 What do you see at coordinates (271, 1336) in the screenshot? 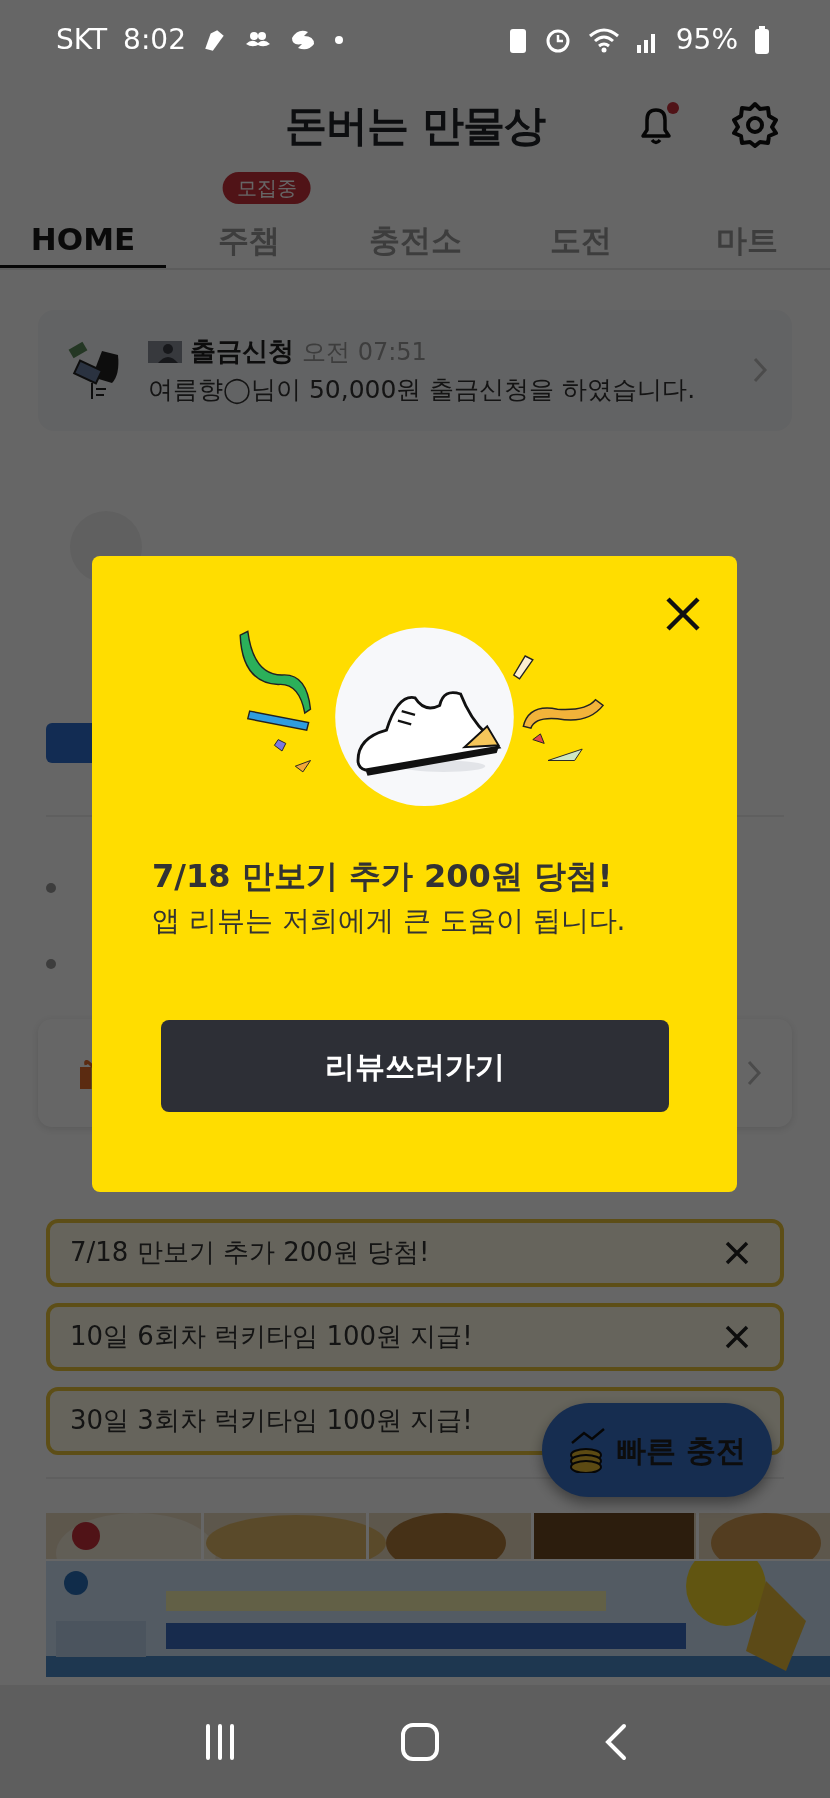
I see `alert-text: 10일 6회차 럭키타임 100원 지급!` at bounding box center [271, 1336].